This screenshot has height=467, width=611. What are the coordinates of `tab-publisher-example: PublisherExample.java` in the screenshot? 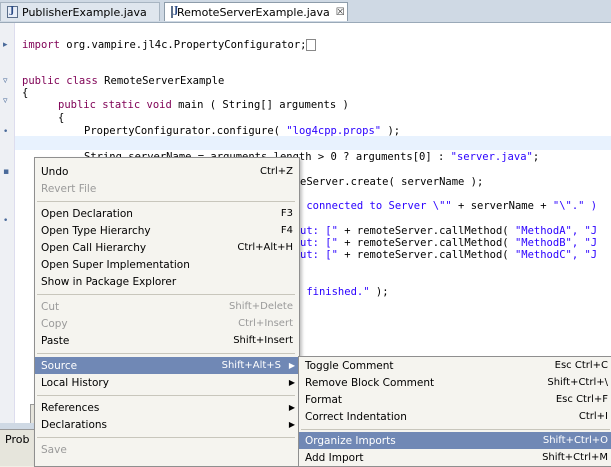 It's located at (80, 11).